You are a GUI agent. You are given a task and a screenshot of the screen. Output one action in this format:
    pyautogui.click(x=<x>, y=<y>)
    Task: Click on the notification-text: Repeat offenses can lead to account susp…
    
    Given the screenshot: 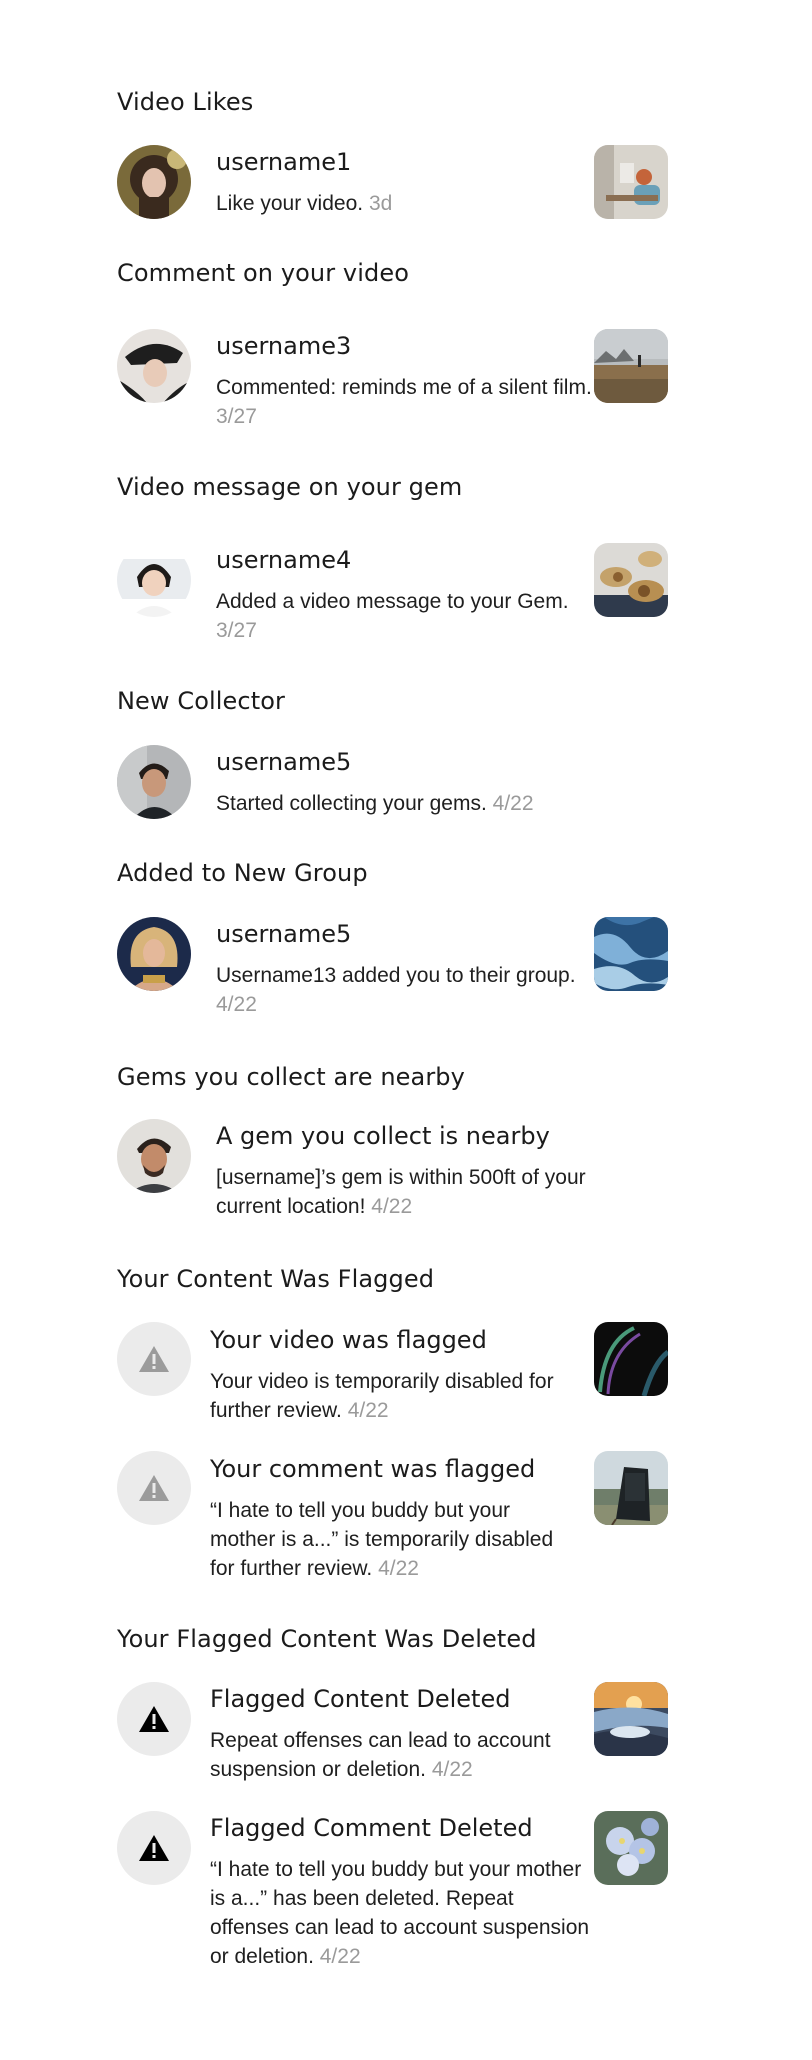 What is the action you would take?
    pyautogui.click(x=380, y=1755)
    